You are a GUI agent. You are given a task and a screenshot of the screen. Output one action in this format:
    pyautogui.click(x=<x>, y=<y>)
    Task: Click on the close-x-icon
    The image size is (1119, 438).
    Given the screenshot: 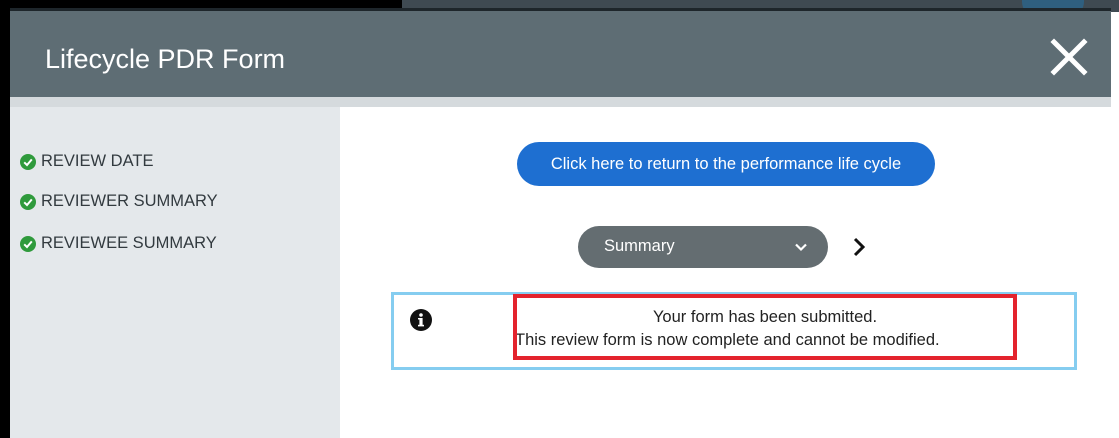 What is the action you would take?
    pyautogui.click(x=1069, y=57)
    